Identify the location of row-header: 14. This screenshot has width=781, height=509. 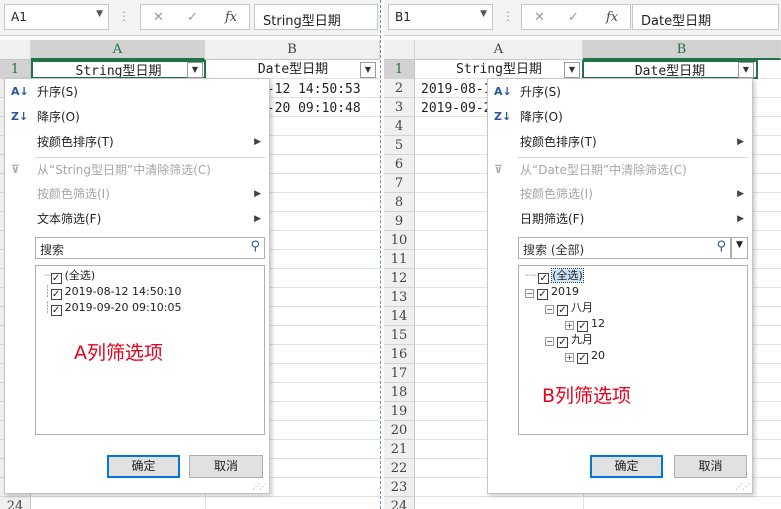
(399, 316).